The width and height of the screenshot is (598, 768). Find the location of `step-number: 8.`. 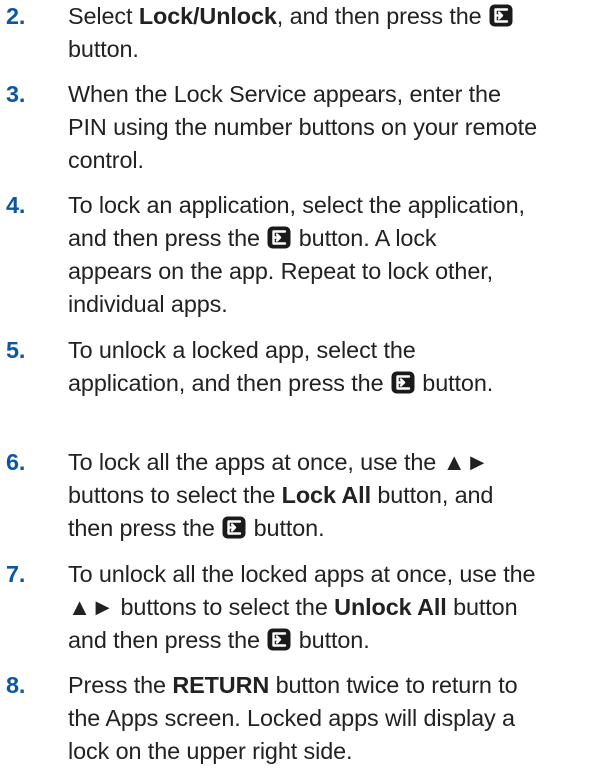

step-number: 8. is located at coordinates (16, 685).